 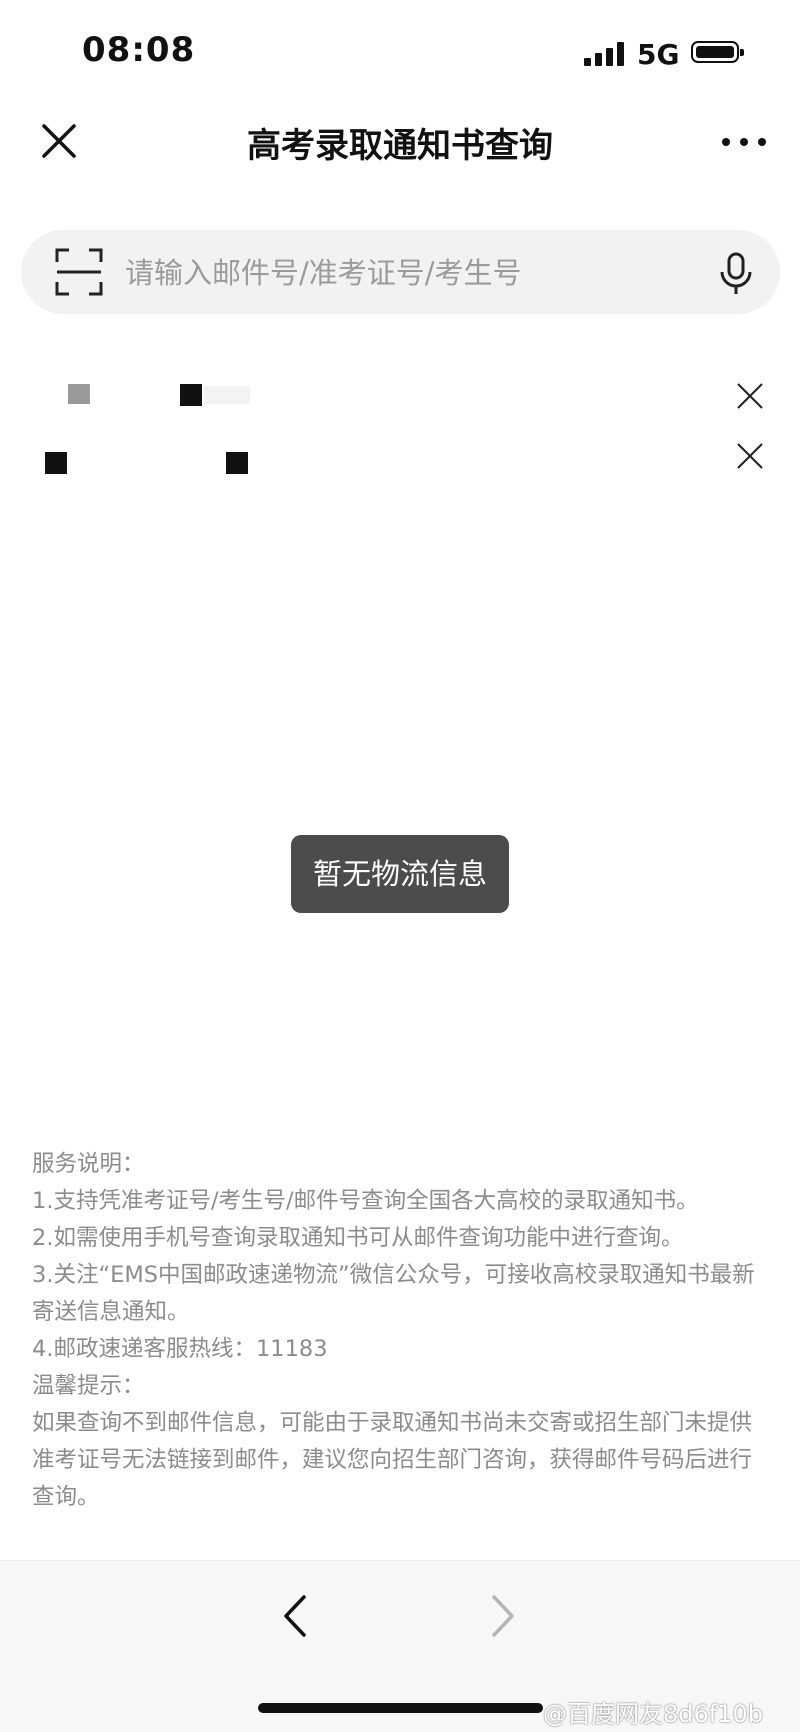 I want to click on voice-input-button, so click(x=736, y=273).